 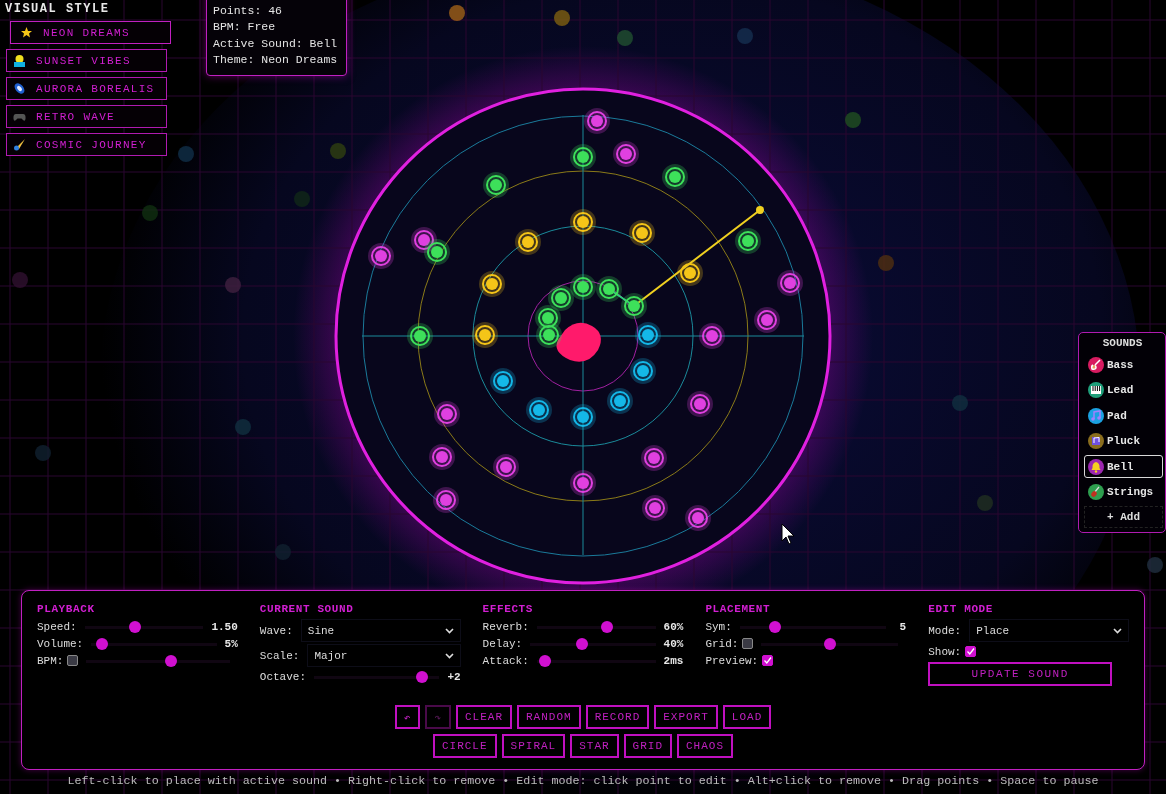 What do you see at coordinates (66, 609) in the screenshot?
I see `section-title: PLAYBACK` at bounding box center [66, 609].